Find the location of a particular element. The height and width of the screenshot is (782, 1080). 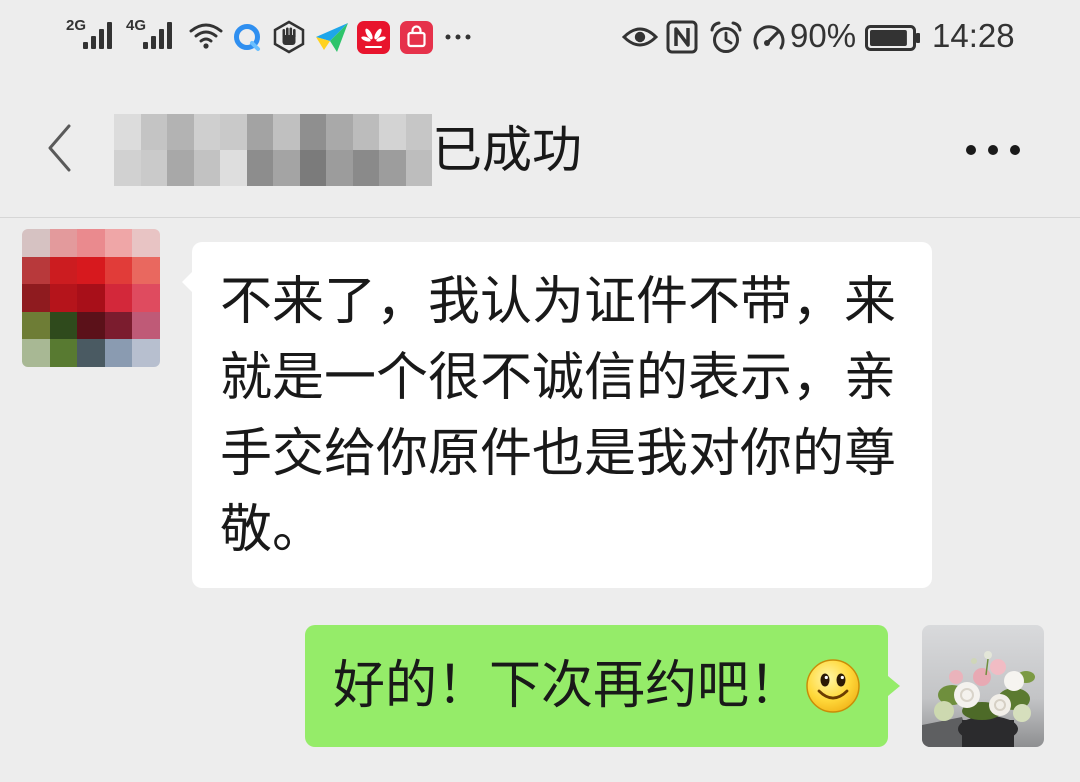

more-notifications-icon is located at coordinates (458, 37).